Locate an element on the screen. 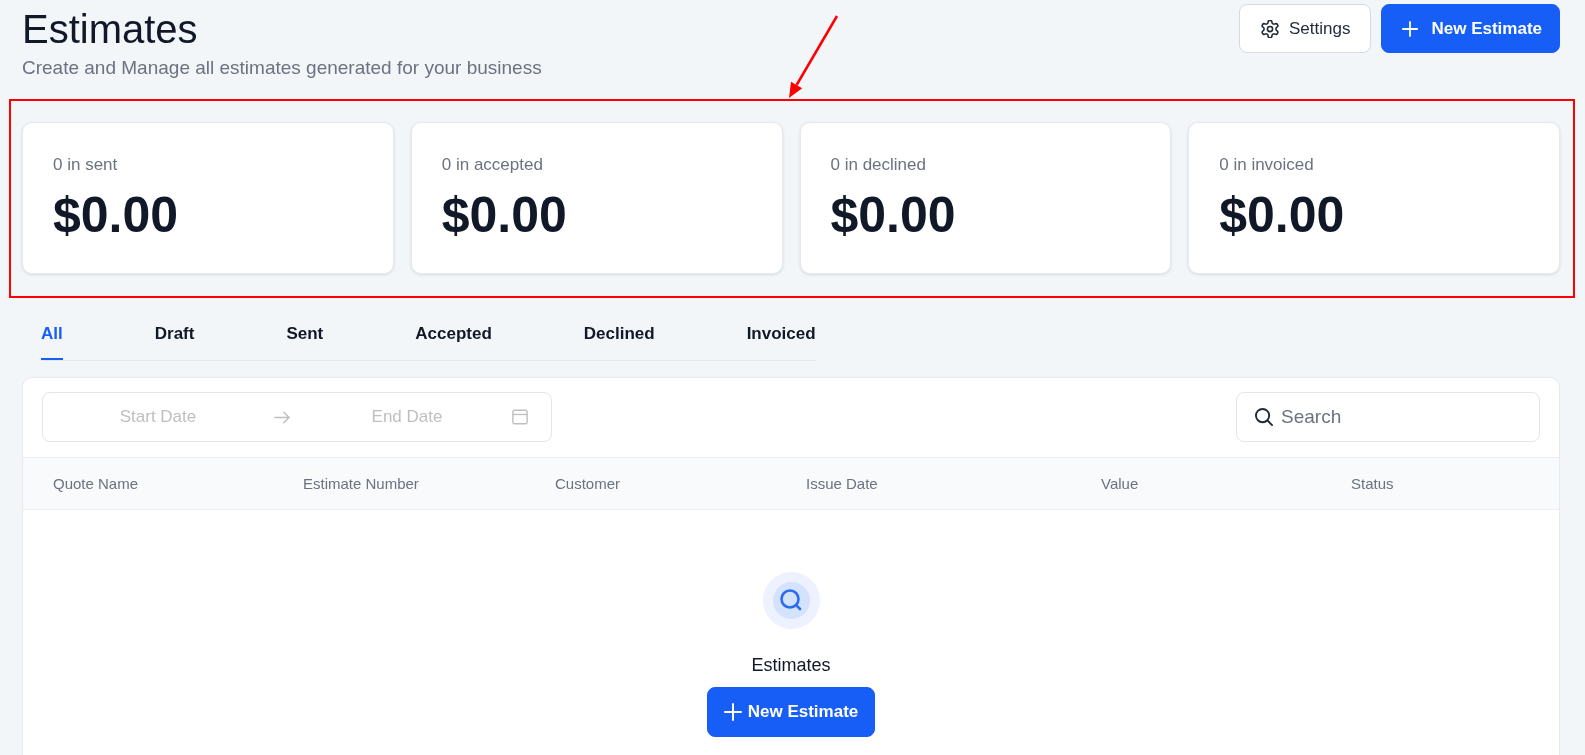 The image size is (1585, 755). page-subtitle: Create and Manage all estimates generated for your business is located at coordinates (282, 68).